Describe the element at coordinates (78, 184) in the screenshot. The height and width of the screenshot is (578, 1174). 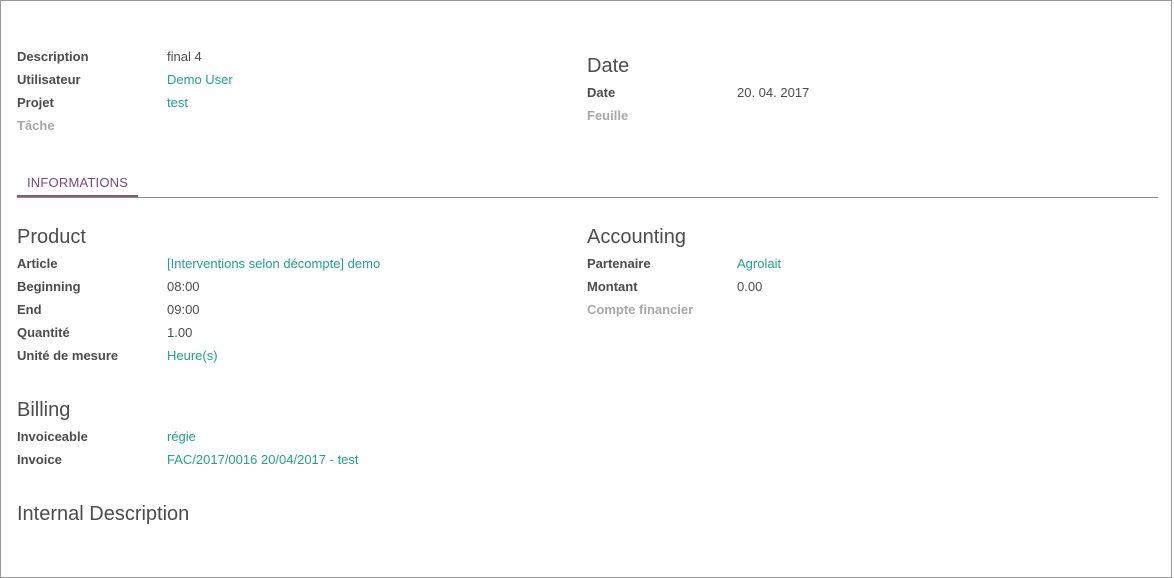
I see `tab-informations: INFORMATIONS` at that location.